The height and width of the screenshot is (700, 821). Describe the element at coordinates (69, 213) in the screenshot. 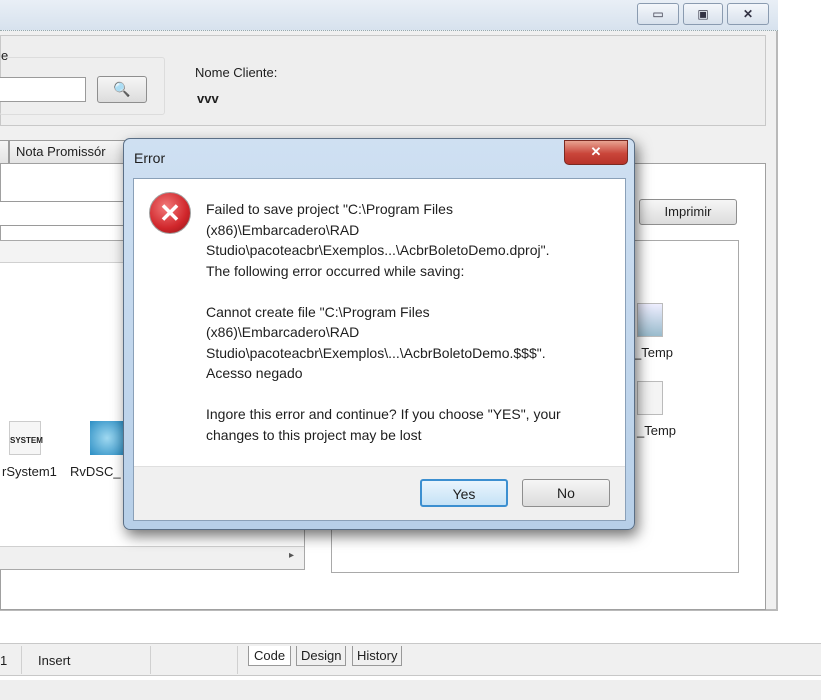

I see `text-field` at that location.